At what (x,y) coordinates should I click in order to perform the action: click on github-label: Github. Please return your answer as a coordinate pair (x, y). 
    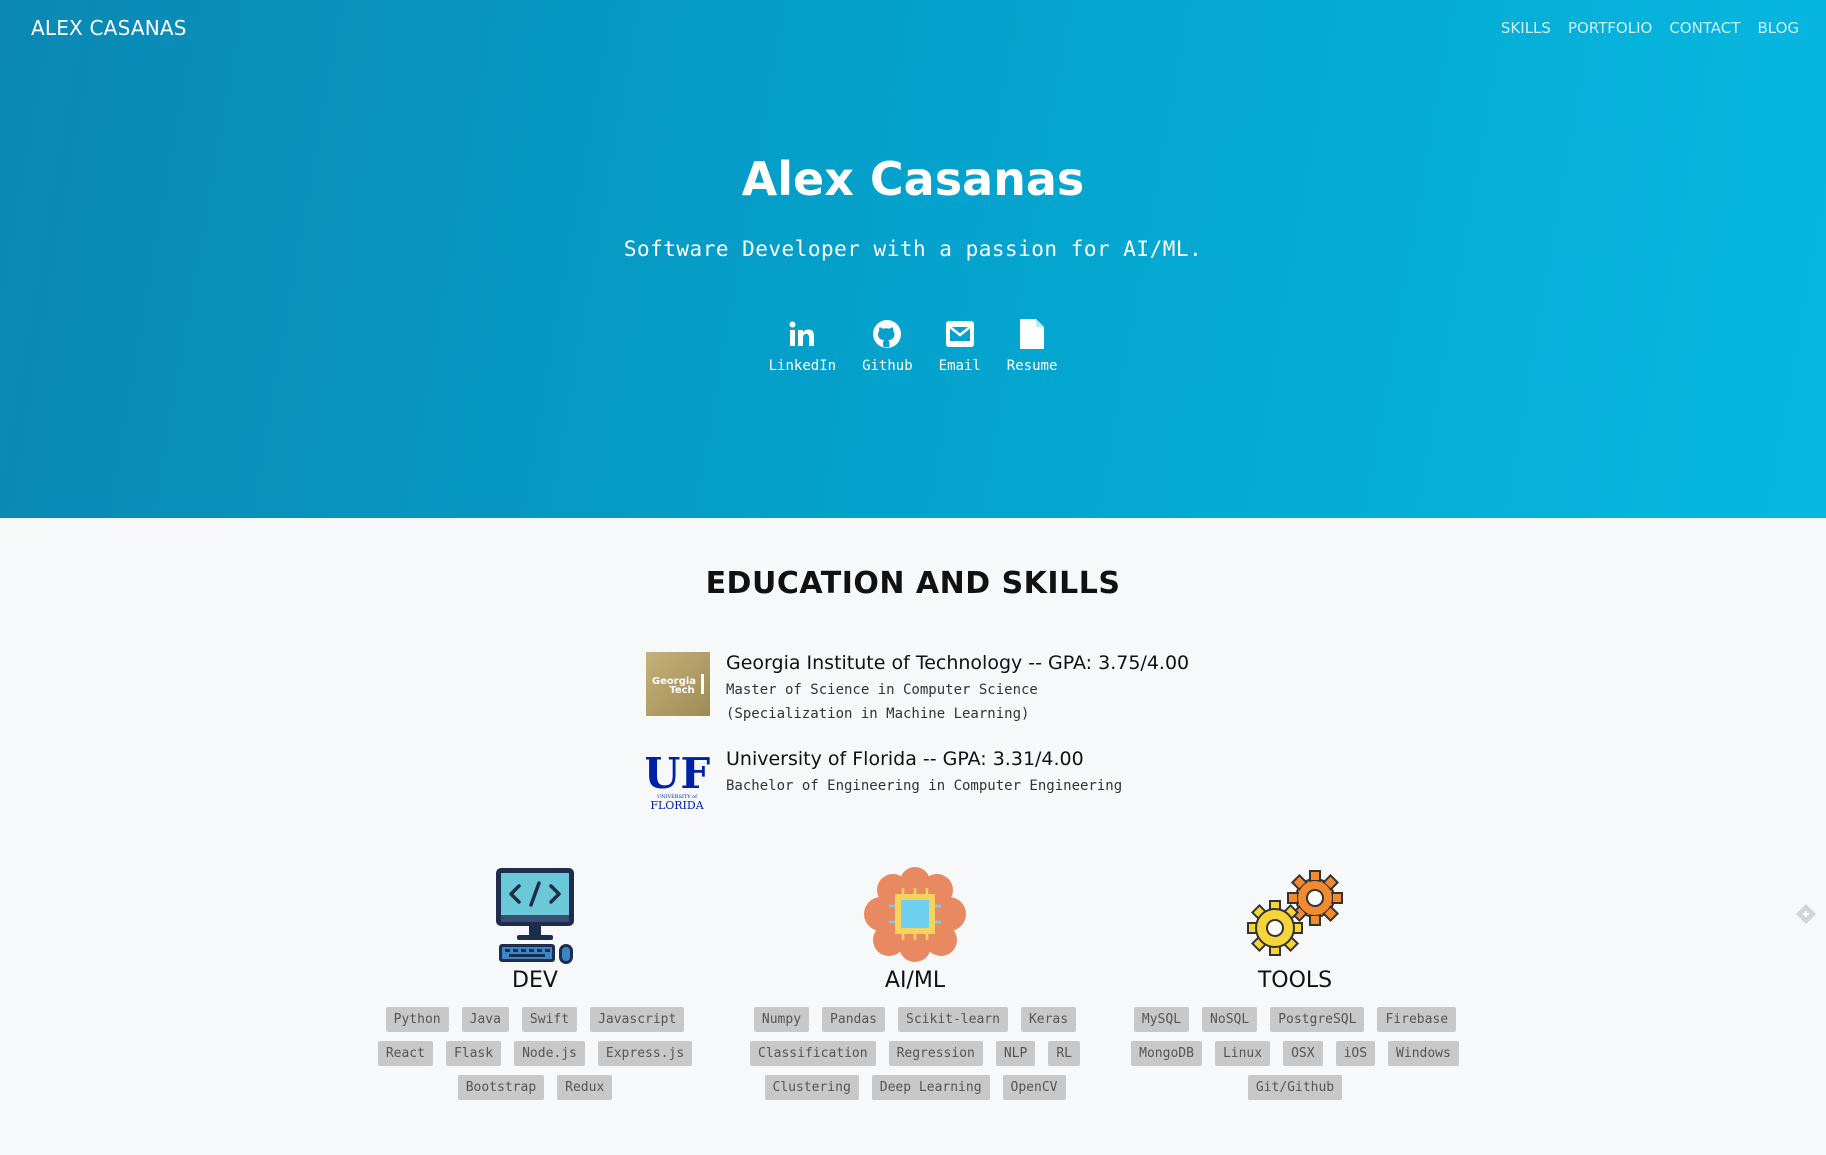
    Looking at the image, I should click on (887, 366).